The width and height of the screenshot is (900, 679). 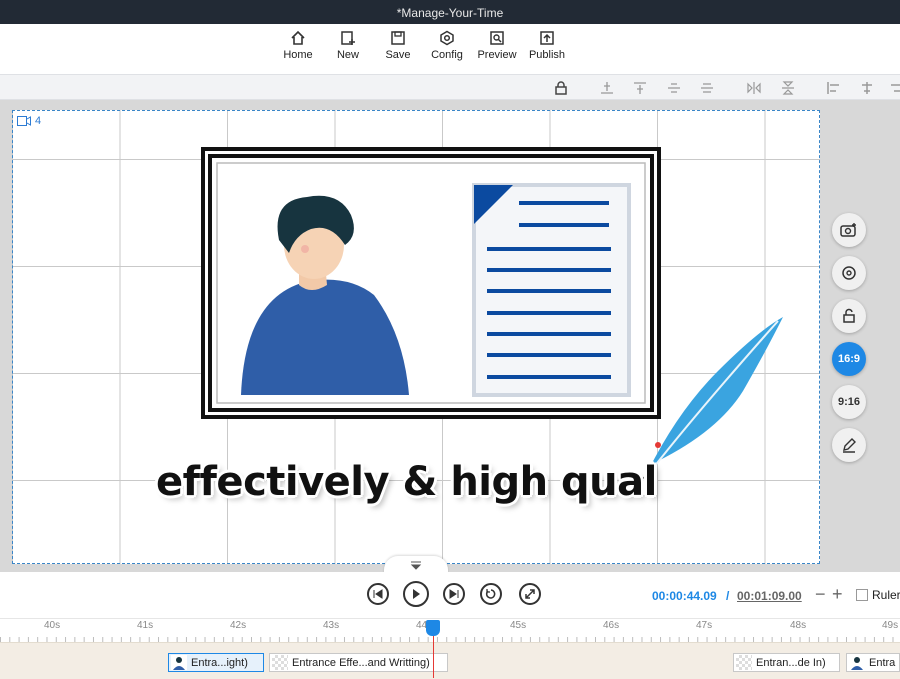 I want to click on camera-add-icon, so click(x=848, y=230).